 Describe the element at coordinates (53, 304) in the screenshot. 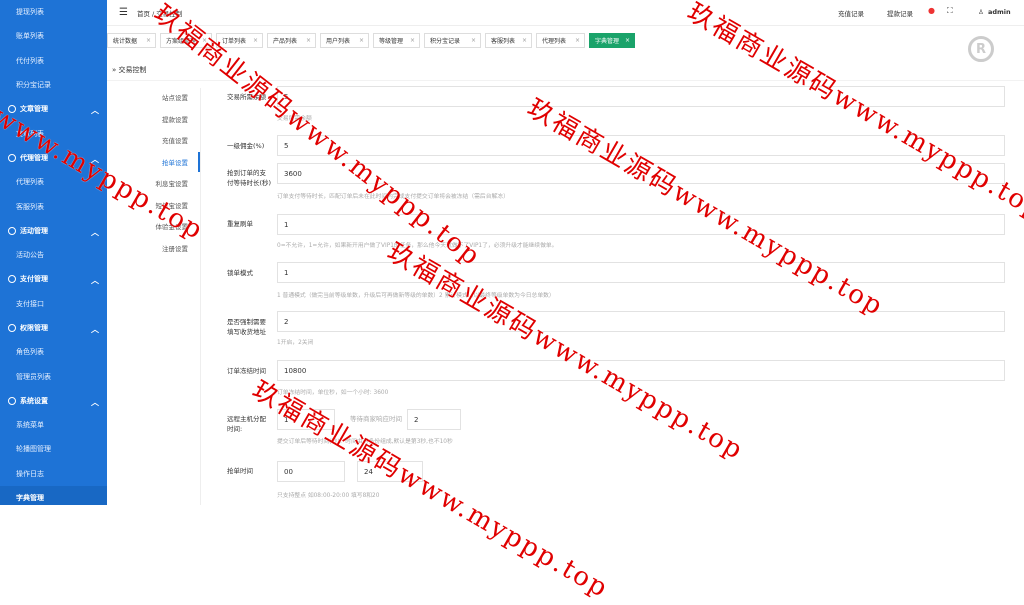

I see `sidebar-item: 支付接口` at that location.